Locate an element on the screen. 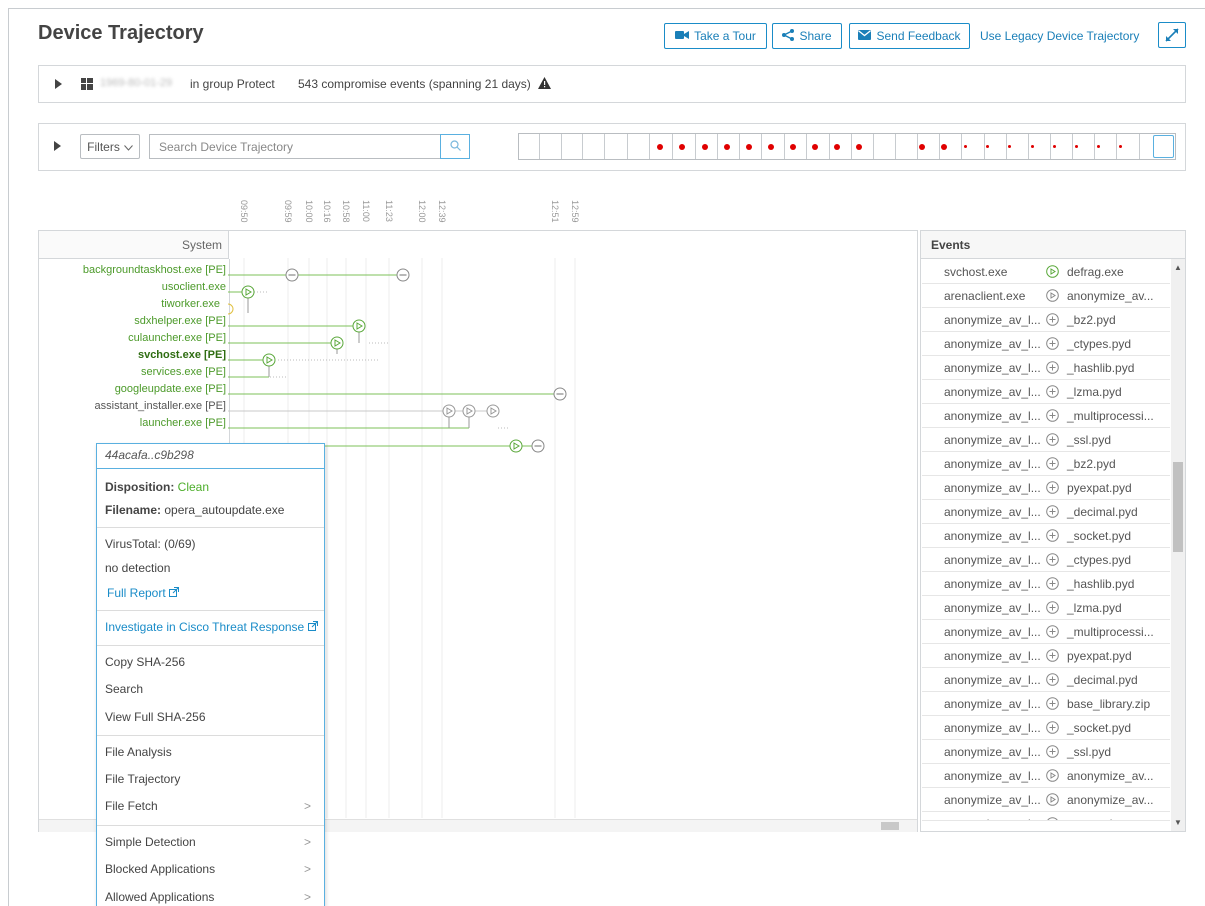  process-label: sdxhelper.exe [PE] is located at coordinates (180, 321).